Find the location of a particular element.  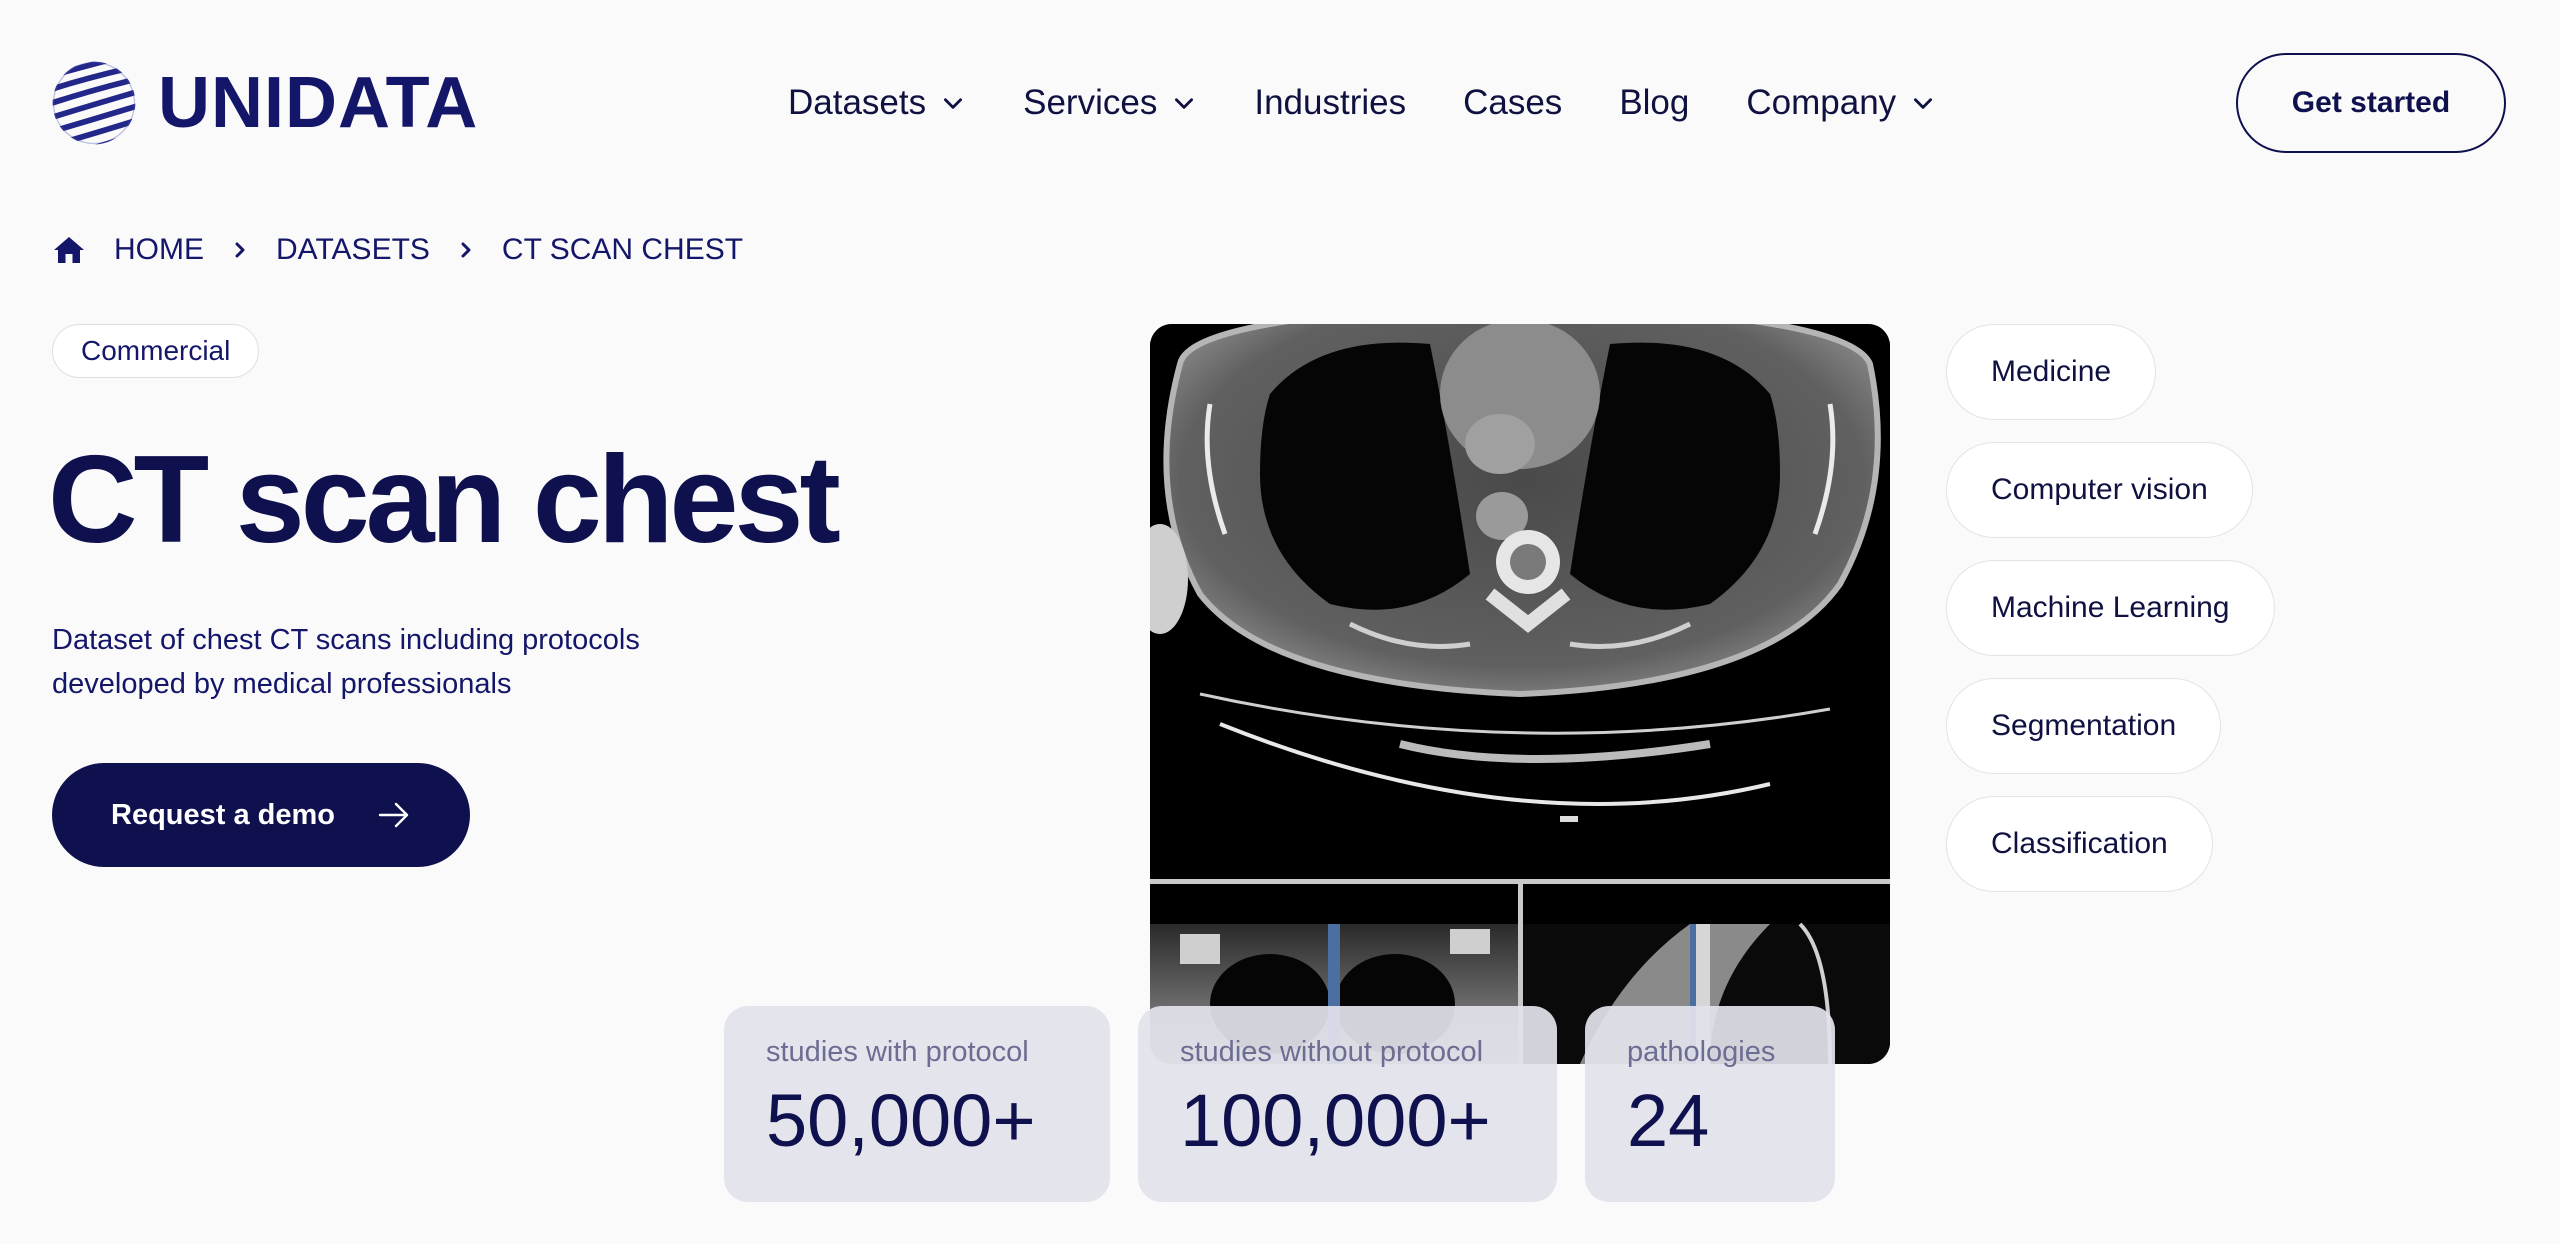

nav-item-blog: Blog is located at coordinates (1654, 103).